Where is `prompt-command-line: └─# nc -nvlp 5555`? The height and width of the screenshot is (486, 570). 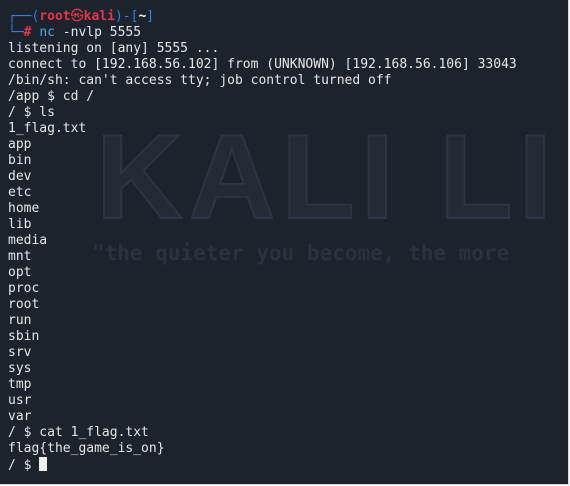
prompt-command-line: └─# nc -nvlp 5555 is located at coordinates (288, 33).